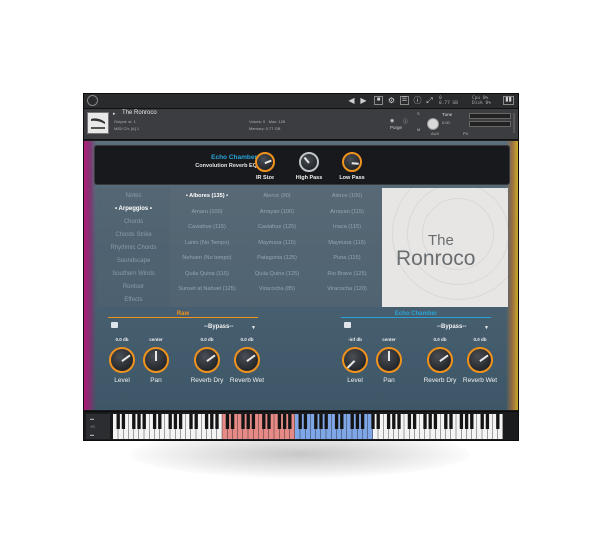 The image size is (600, 543). I want to click on preset-item: Nehuen (No tempo), so click(207, 258).